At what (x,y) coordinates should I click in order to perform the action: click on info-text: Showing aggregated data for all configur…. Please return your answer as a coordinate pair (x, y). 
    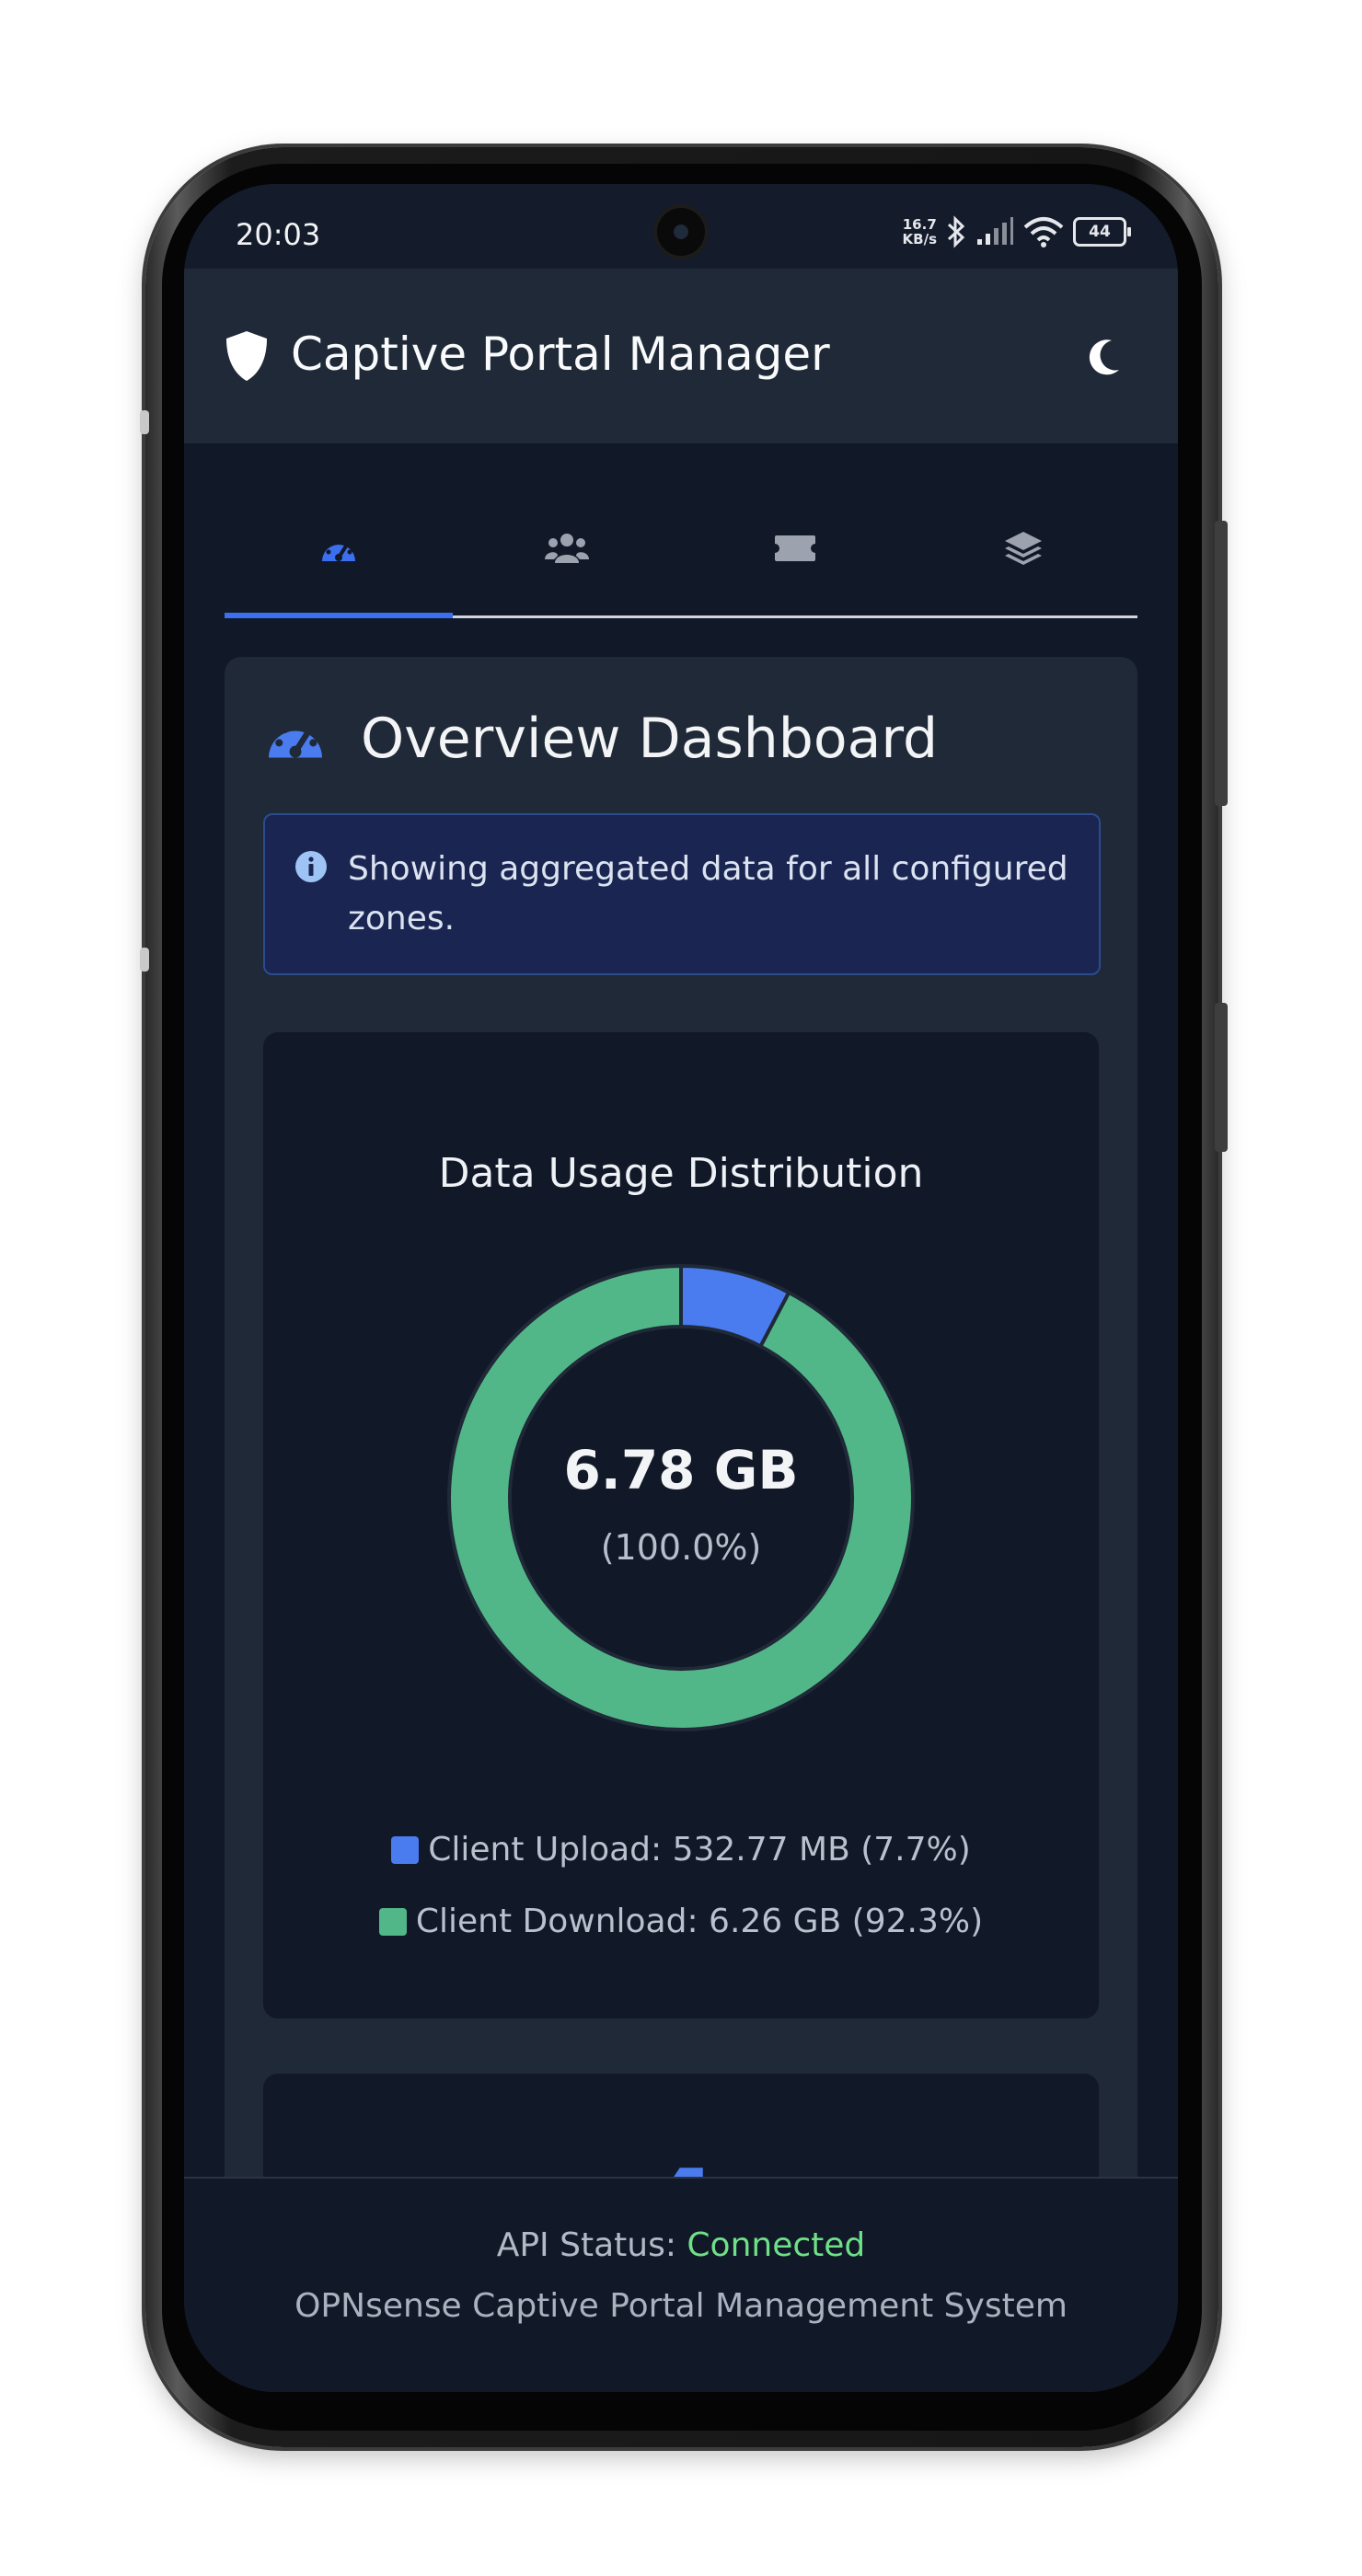
    Looking at the image, I should click on (708, 893).